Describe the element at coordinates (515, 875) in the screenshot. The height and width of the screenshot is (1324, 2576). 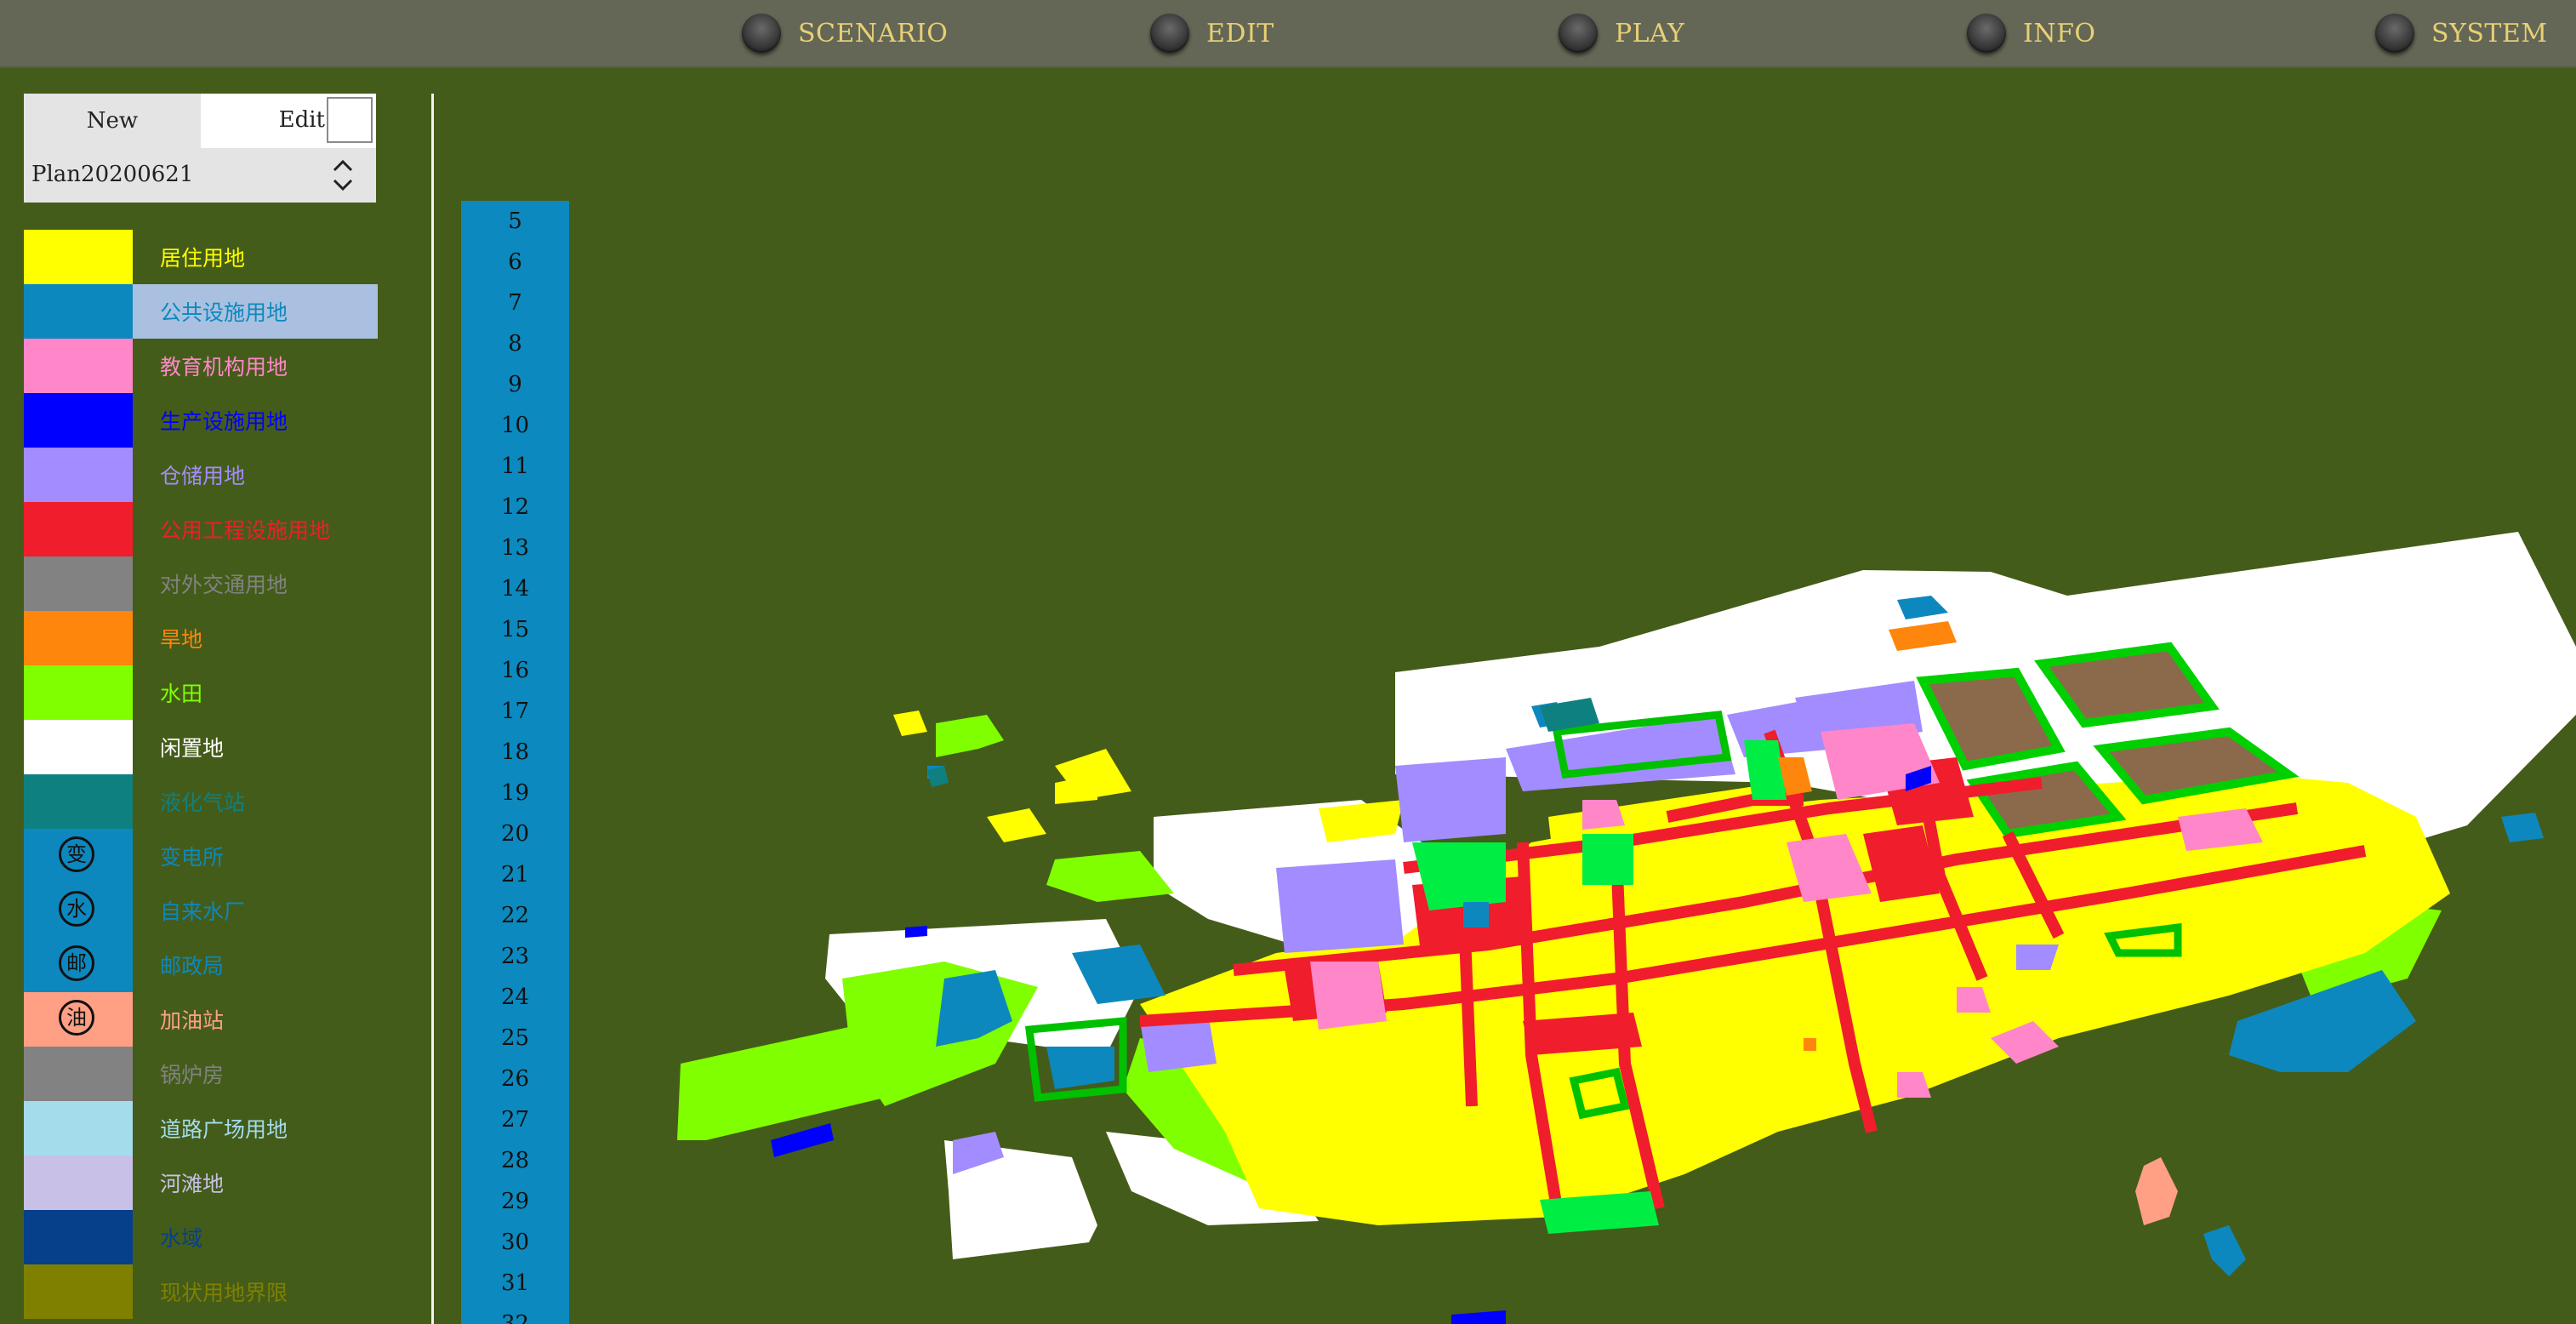
I see `ruler-row-number: 21` at that location.